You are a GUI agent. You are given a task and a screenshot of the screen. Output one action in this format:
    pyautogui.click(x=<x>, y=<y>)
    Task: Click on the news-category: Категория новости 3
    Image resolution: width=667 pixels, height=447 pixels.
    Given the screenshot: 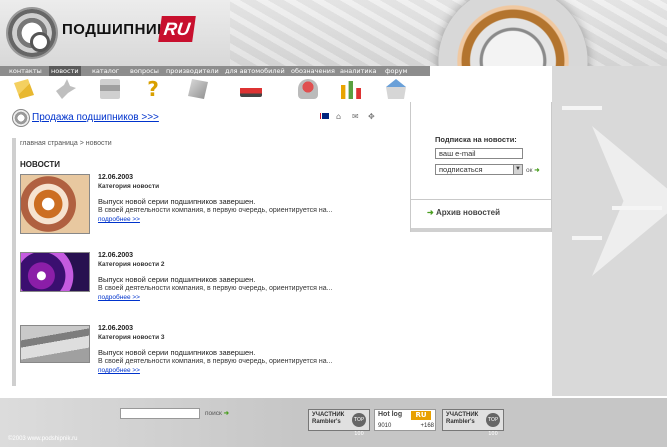 What is the action you would take?
    pyautogui.click(x=131, y=337)
    